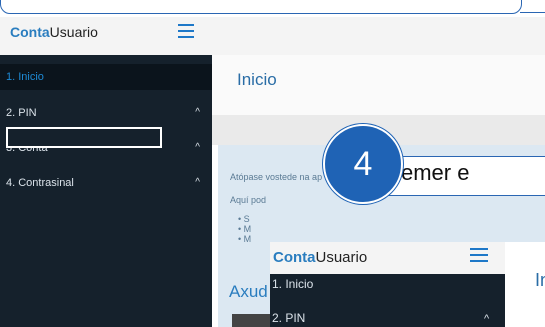 This screenshot has width=545, height=327. What do you see at coordinates (257, 79) in the screenshot?
I see `page-title: Inicio` at bounding box center [257, 79].